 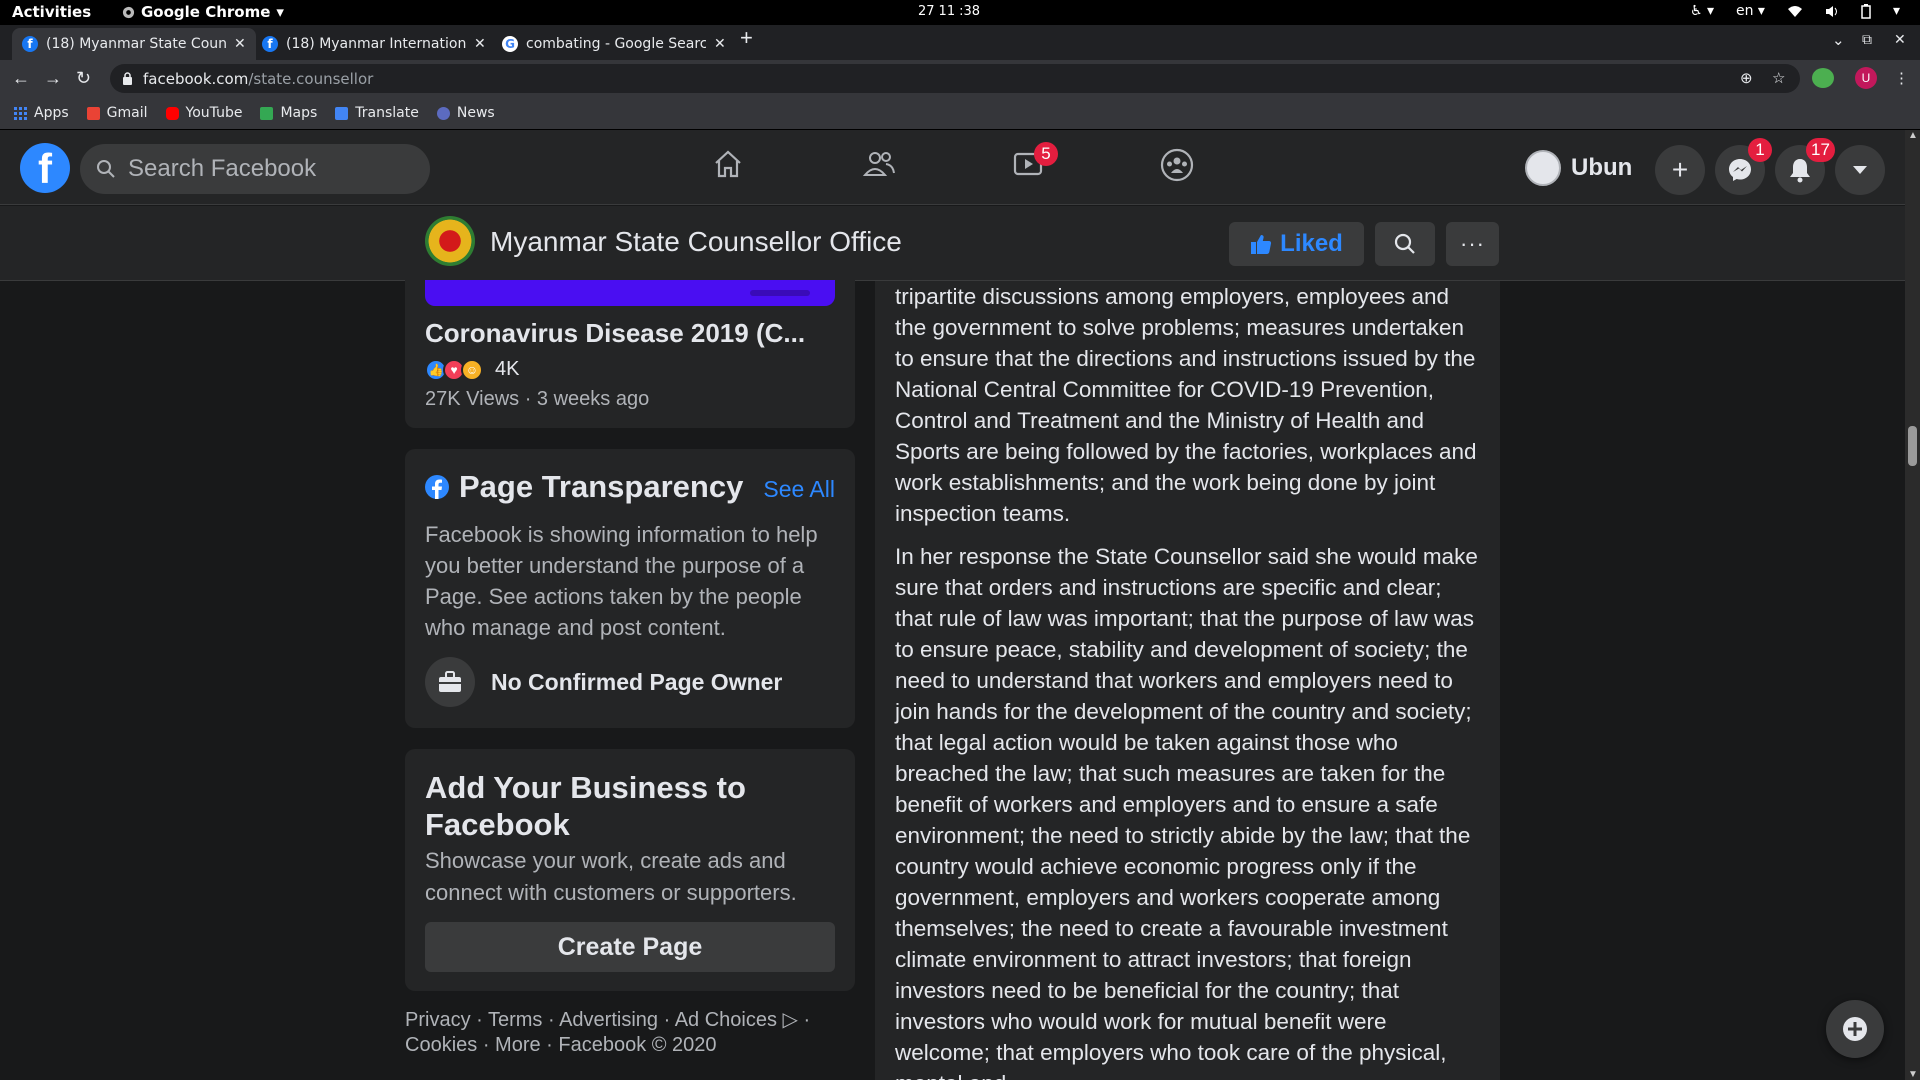 What do you see at coordinates (1472, 244) in the screenshot?
I see `more-options-button: ···` at bounding box center [1472, 244].